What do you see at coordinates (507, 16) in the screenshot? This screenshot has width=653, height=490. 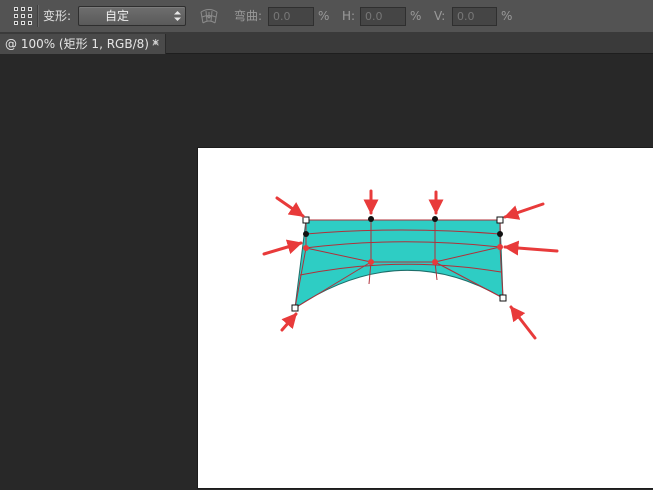 I see `v-unit: %` at bounding box center [507, 16].